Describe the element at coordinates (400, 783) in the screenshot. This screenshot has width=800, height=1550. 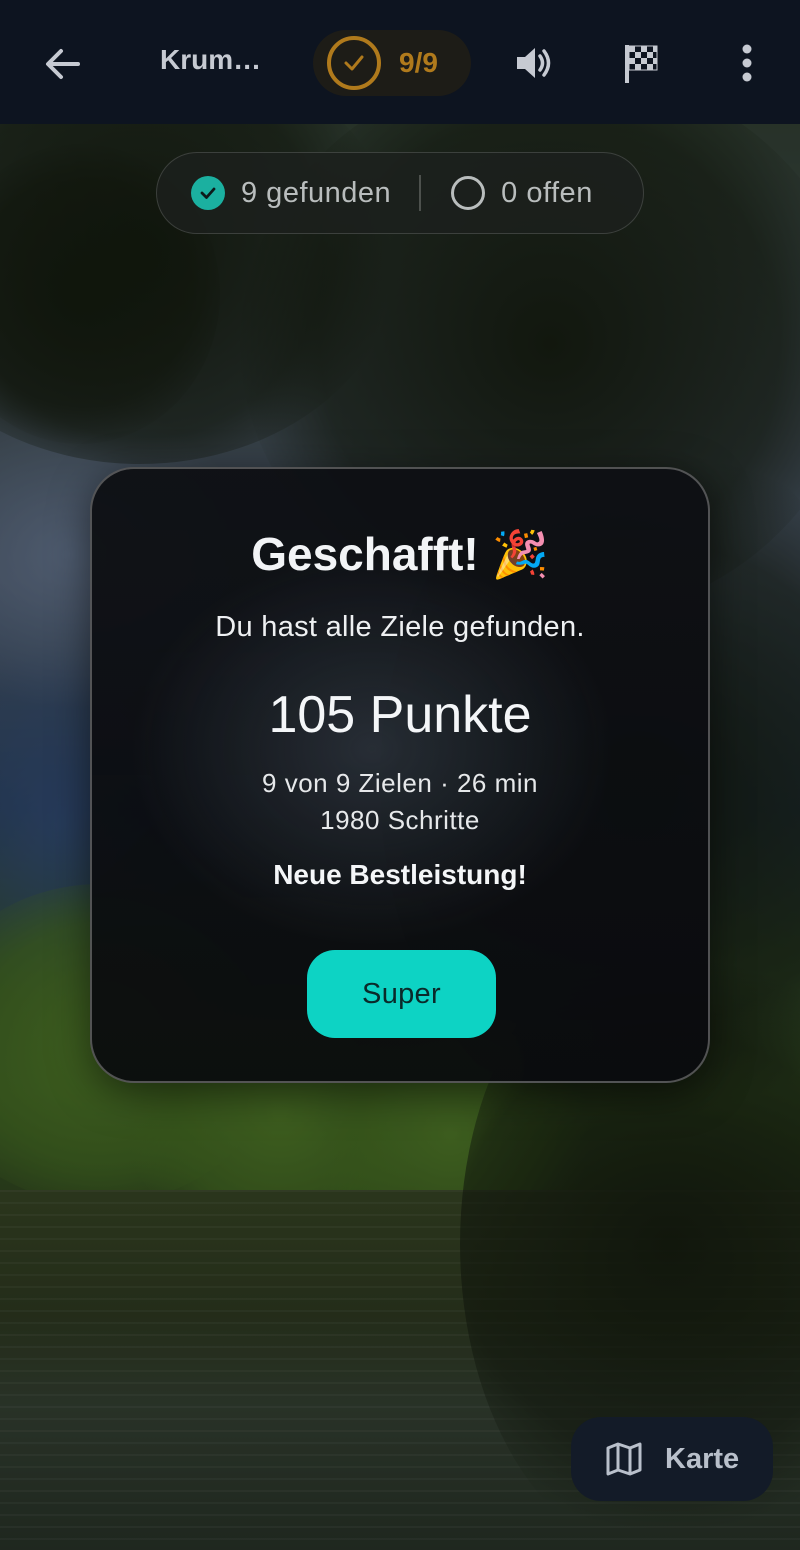
I see `stats-targets-time: 9 von 9 Zielen · 26 min` at that location.